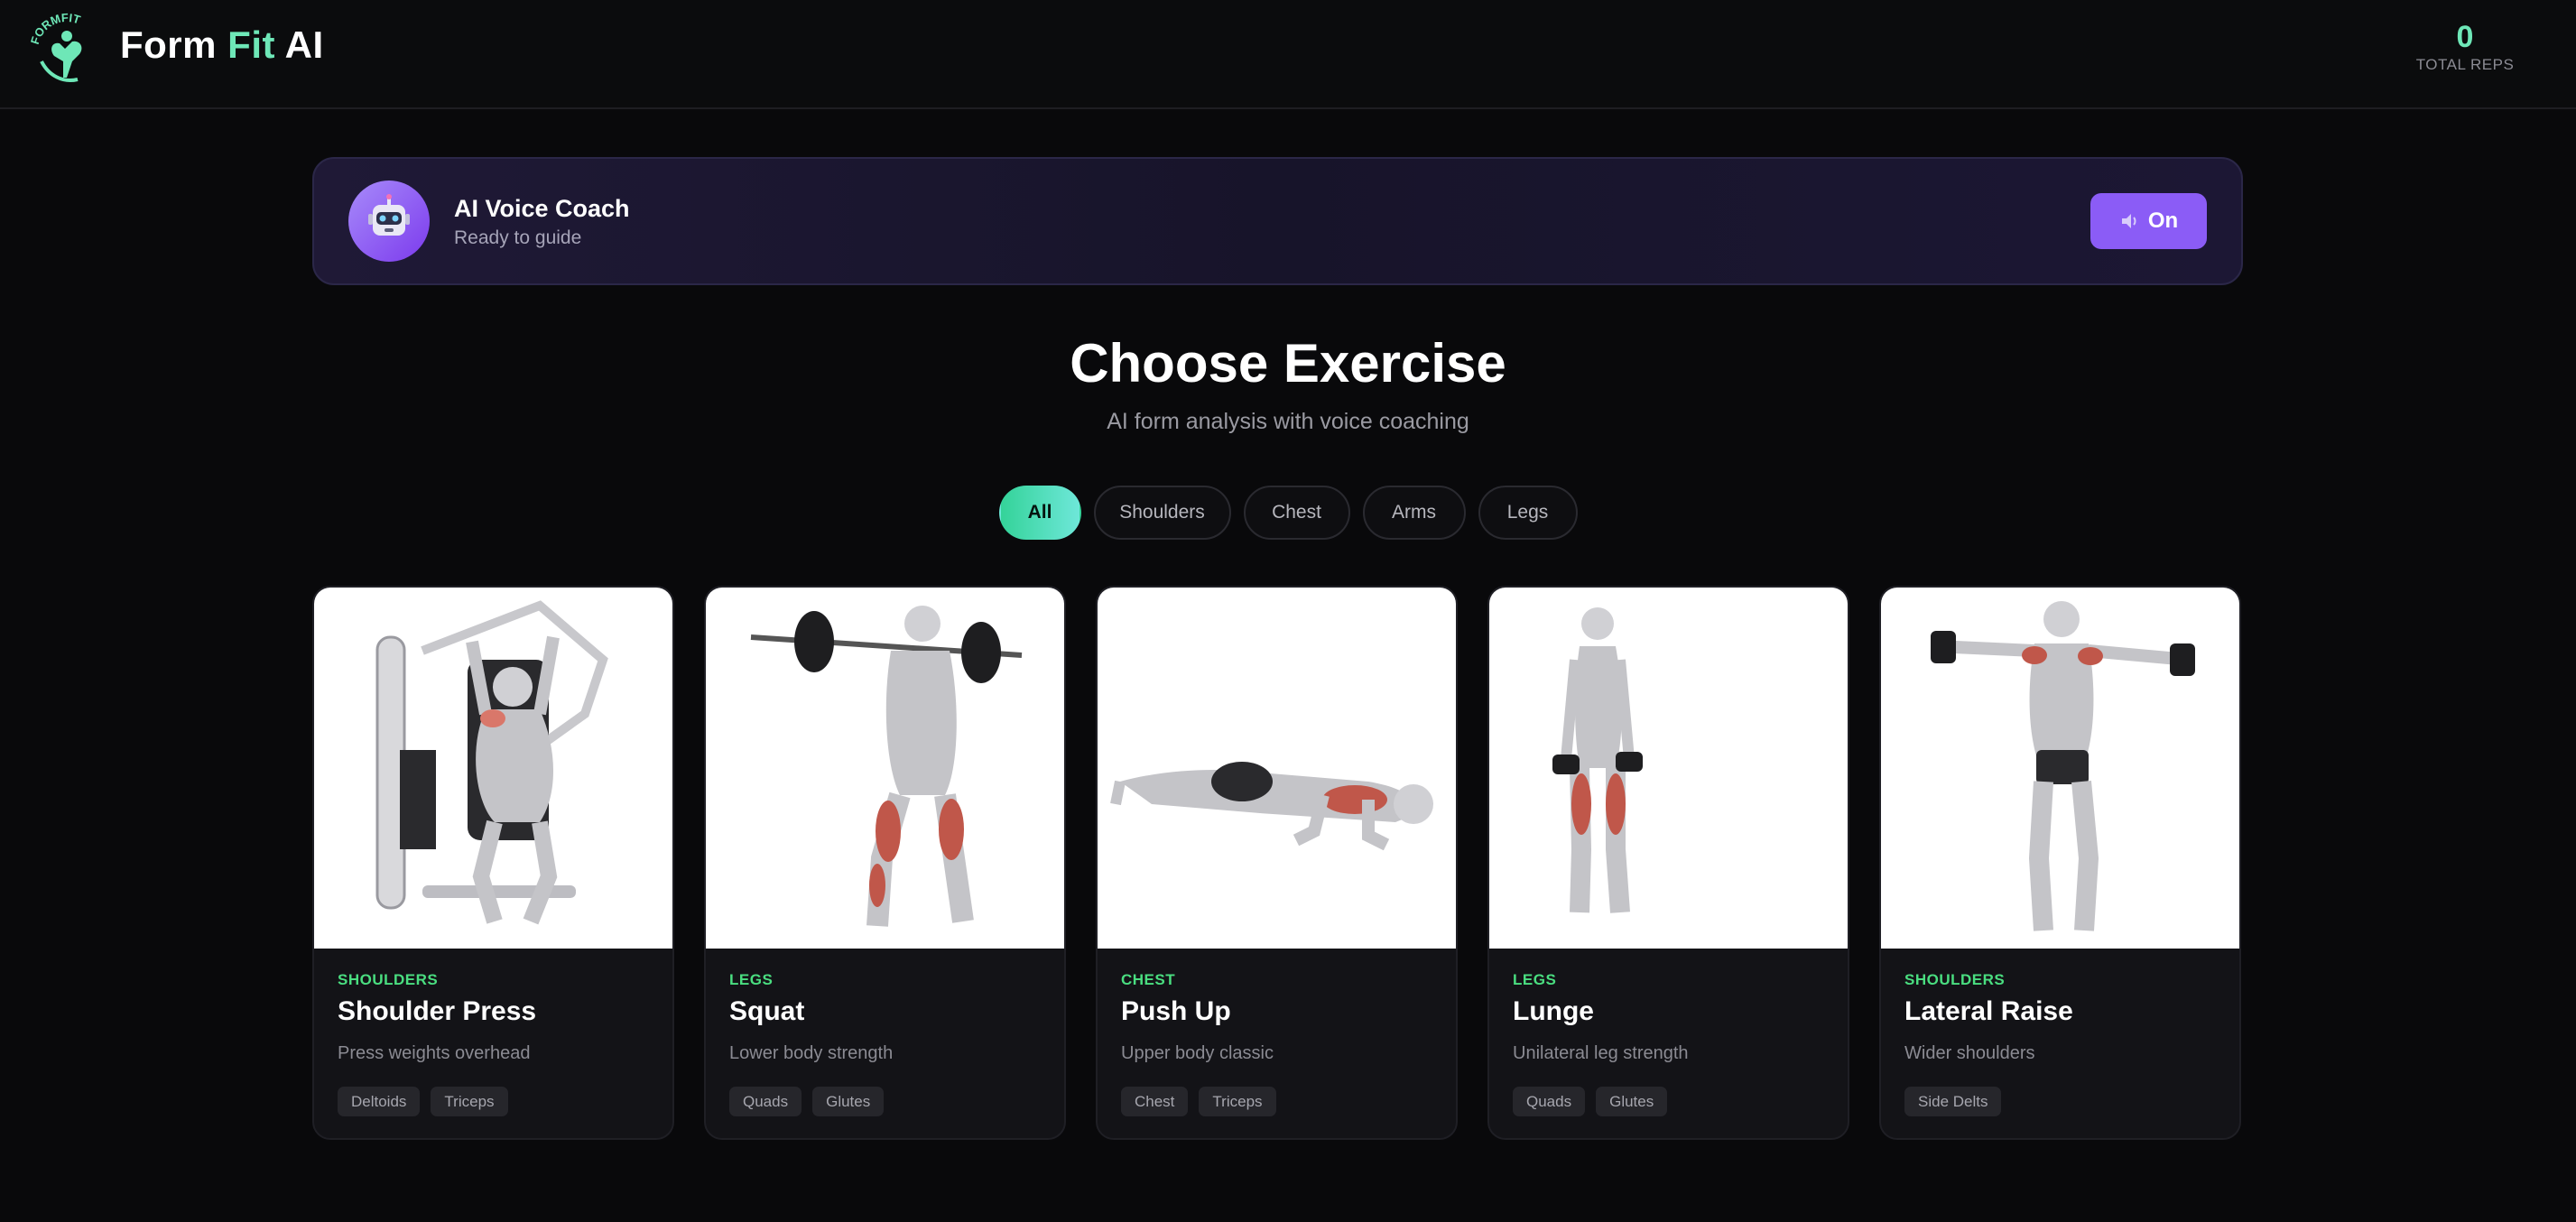 The width and height of the screenshot is (2576, 1222). What do you see at coordinates (1969, 1053) in the screenshot?
I see `exercise-description: Wider shoulders` at bounding box center [1969, 1053].